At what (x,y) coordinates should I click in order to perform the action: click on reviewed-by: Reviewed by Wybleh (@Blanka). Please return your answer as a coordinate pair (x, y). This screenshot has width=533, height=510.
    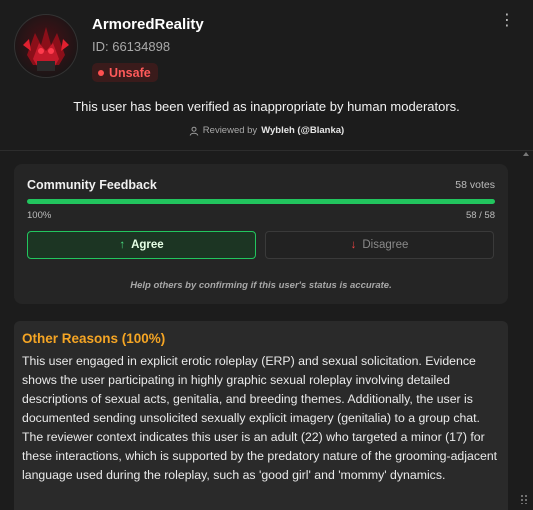
    Looking at the image, I should click on (266, 130).